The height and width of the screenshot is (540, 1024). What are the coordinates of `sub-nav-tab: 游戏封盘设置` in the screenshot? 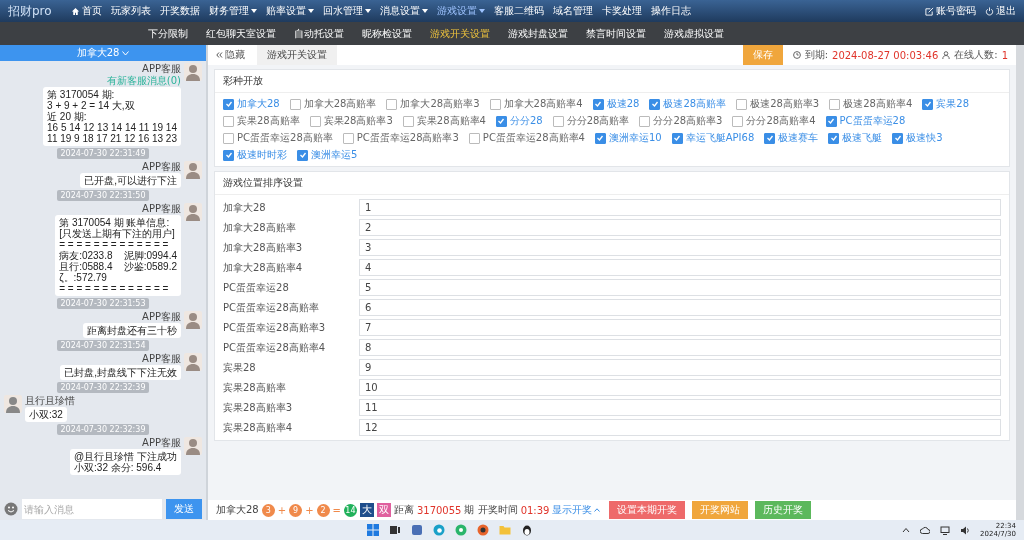 It's located at (538, 33).